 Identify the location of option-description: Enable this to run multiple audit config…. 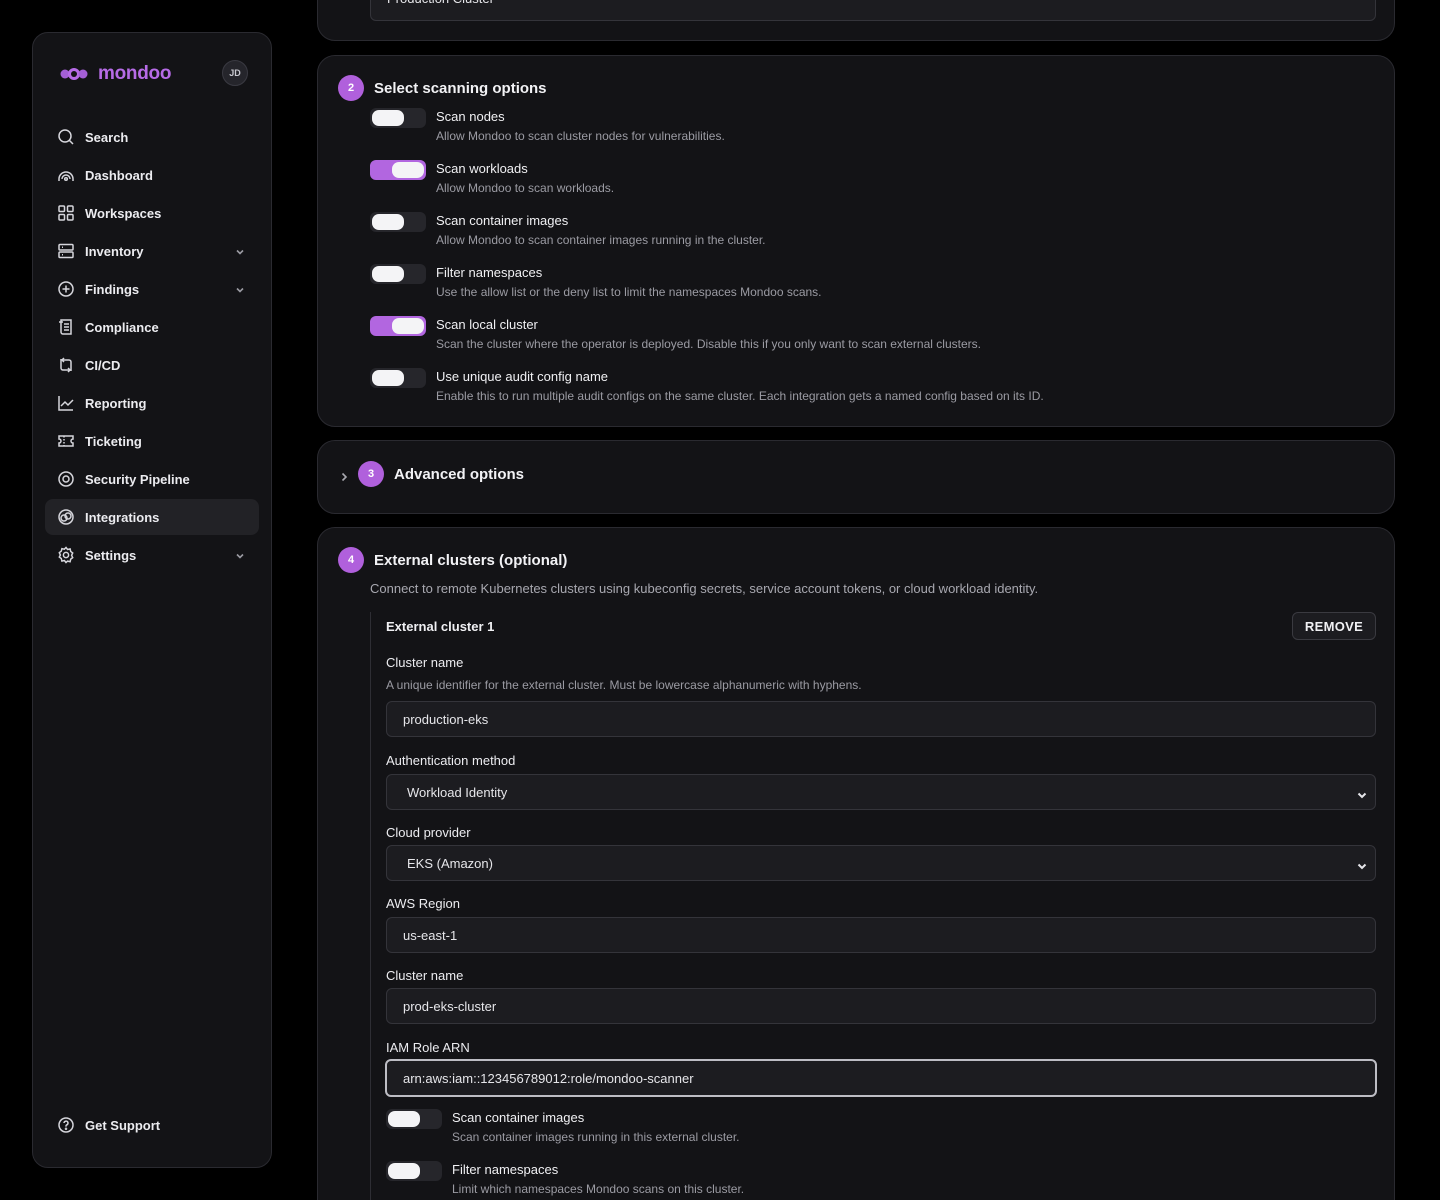
(740, 396).